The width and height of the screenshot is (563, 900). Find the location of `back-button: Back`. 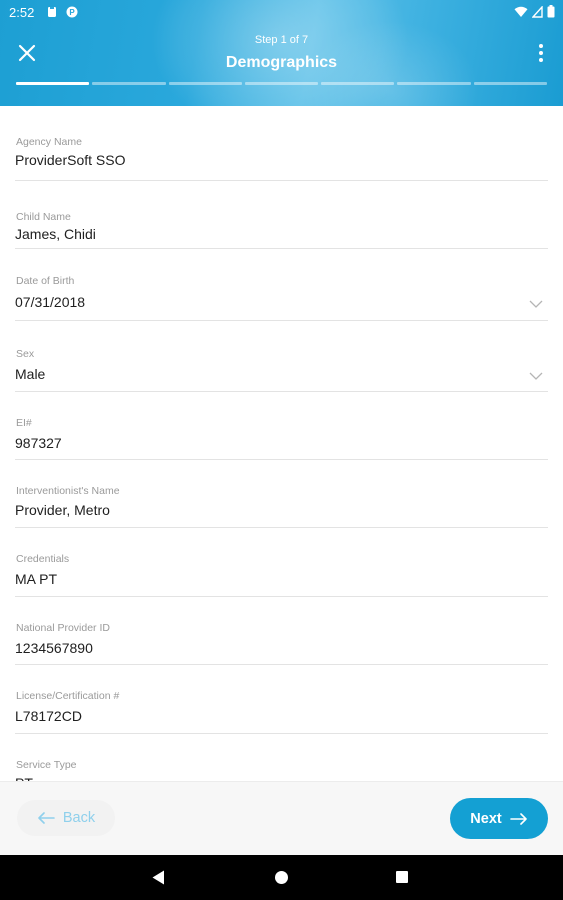

back-button: Back is located at coordinates (66, 818).